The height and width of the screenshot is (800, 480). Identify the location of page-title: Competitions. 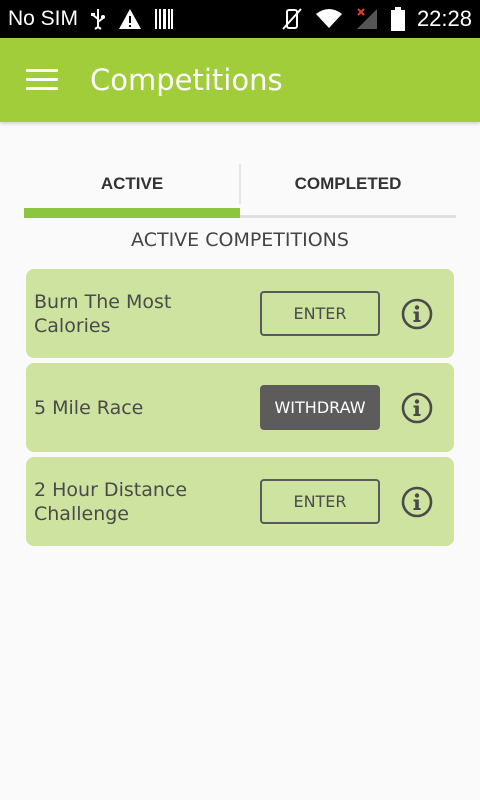
(186, 80).